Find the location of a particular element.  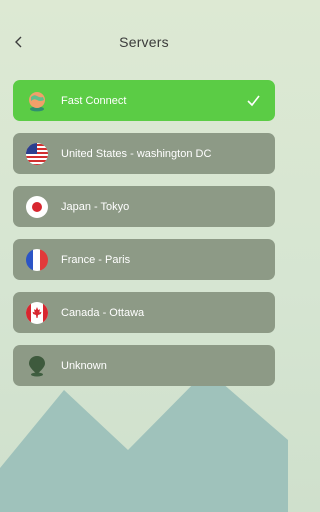

server-item-canada: Canada - Ottawa is located at coordinates (144, 312).